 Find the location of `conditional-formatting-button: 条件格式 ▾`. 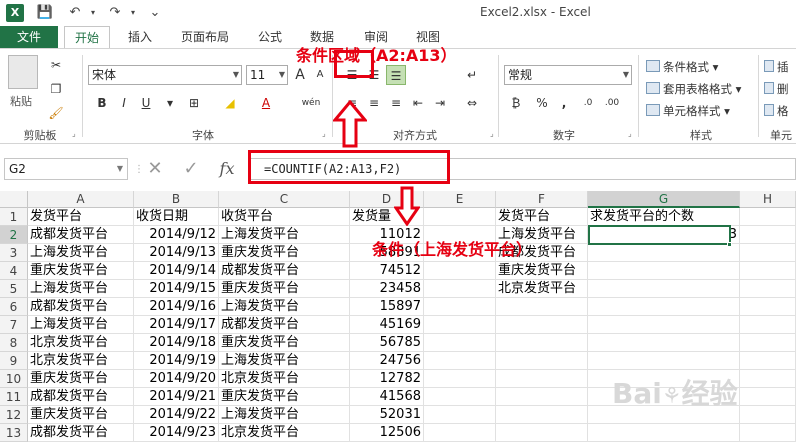

conditional-formatting-button: 条件格式 ▾ is located at coordinates (682, 67).